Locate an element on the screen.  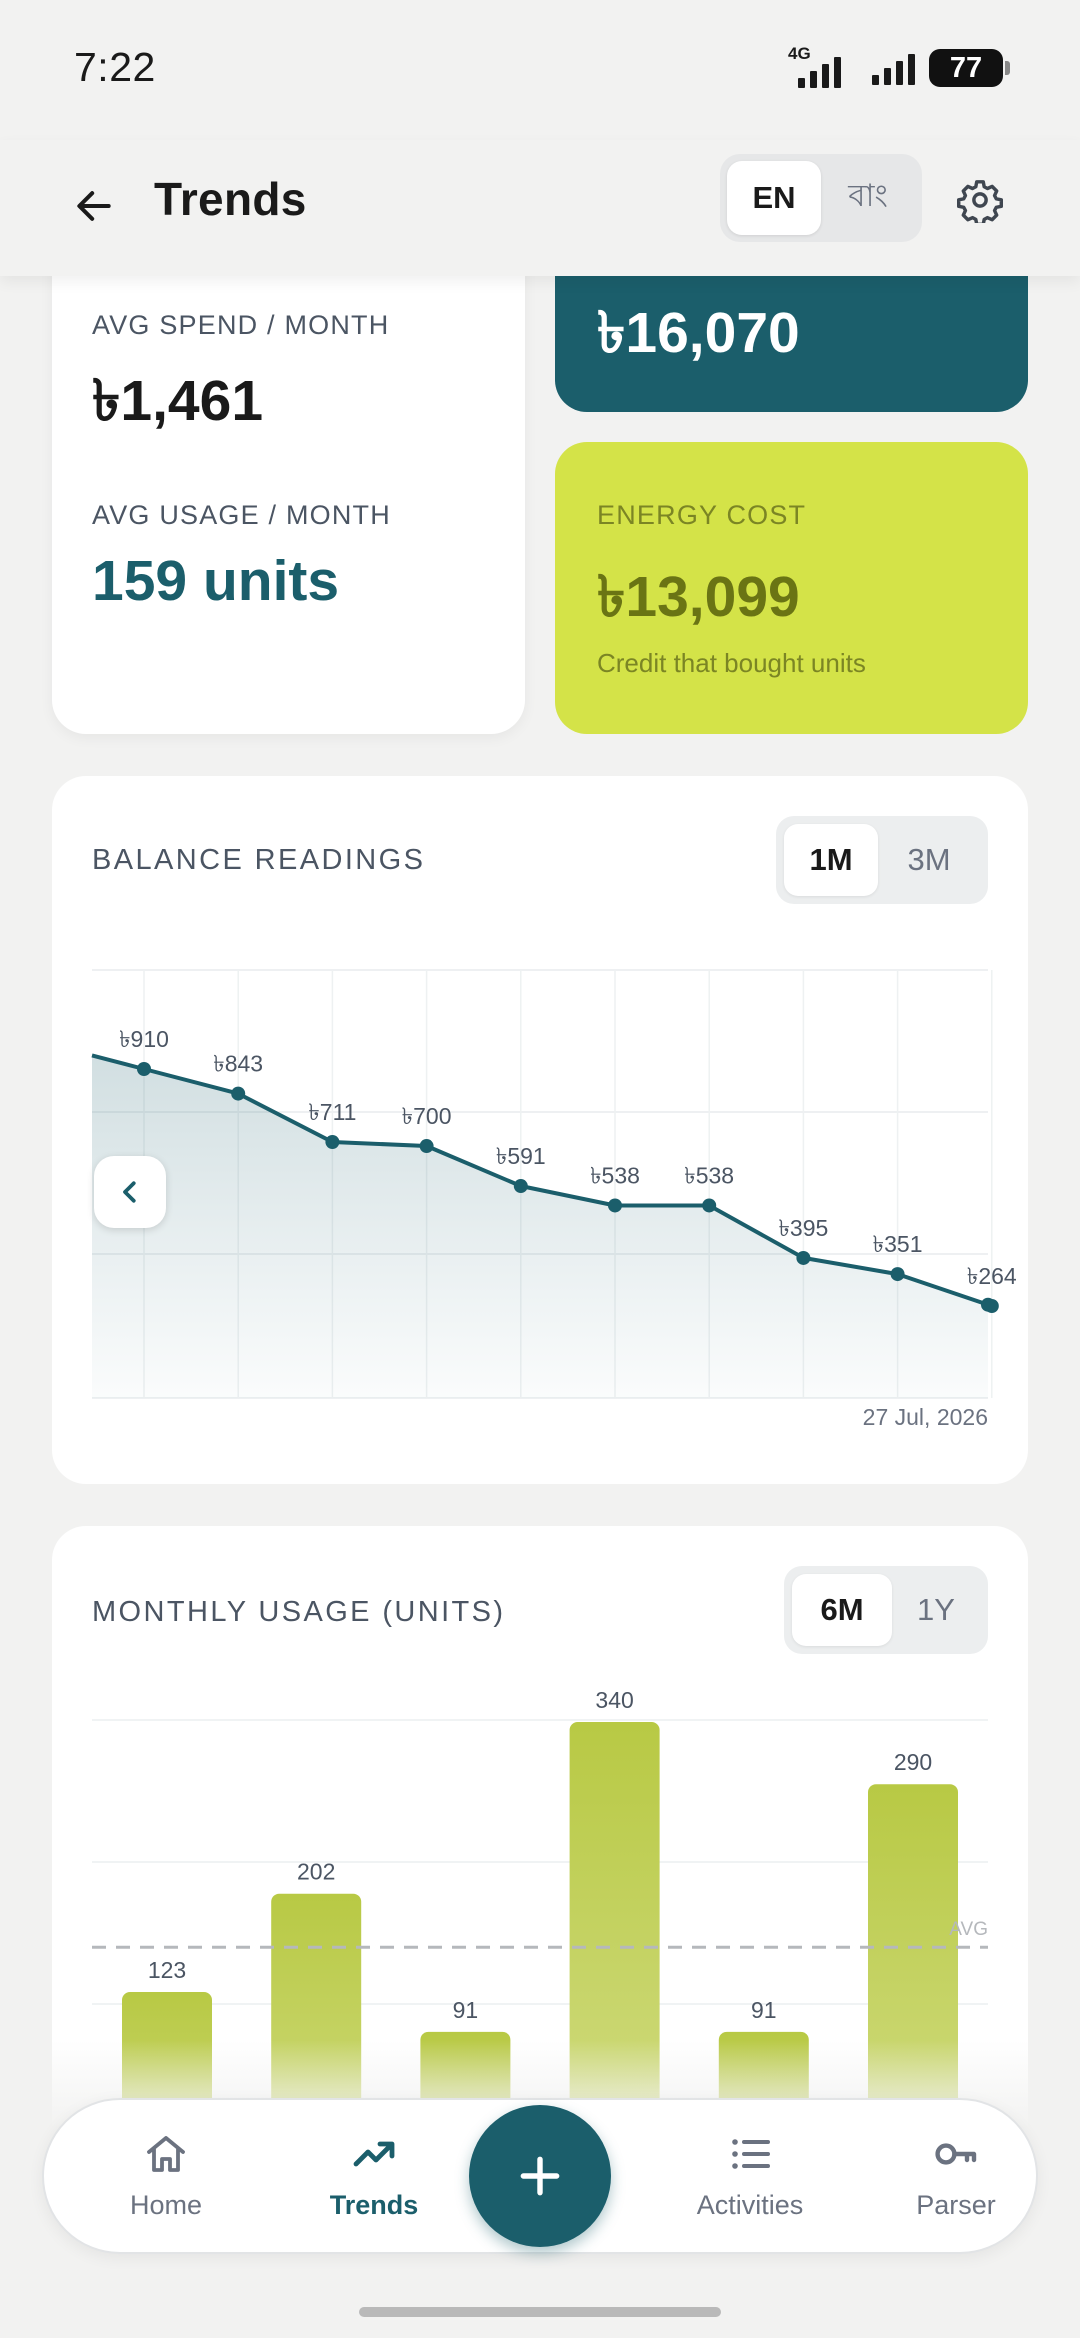
balance-data-label: ৳910 is located at coordinates (144, 1039).